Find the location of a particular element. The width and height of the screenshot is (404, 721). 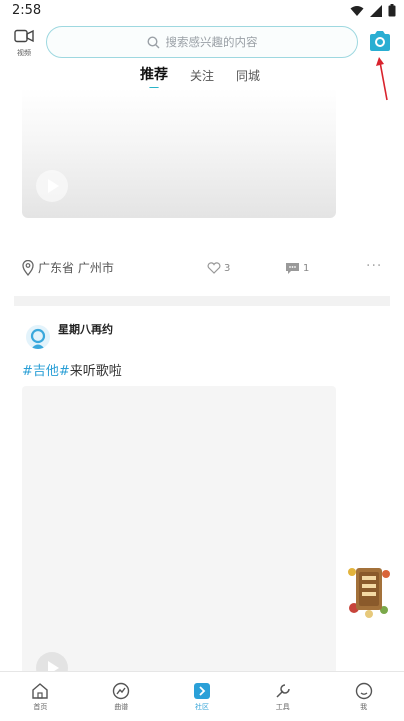

post-caption: 来听歌啦 is located at coordinates (95, 371).